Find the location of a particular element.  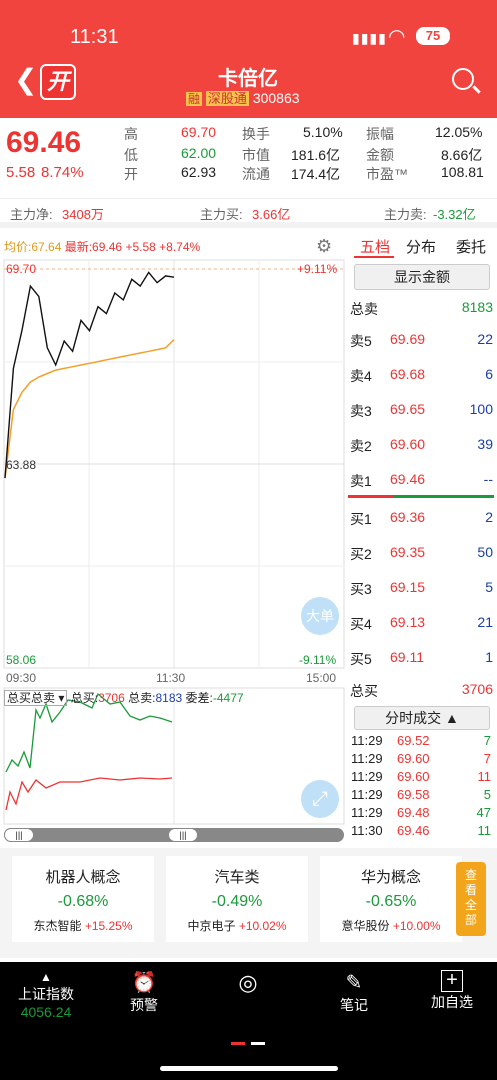

main-capital-flow: 主力净: 3408万 主力买: 3.66亿 主力卖: -3.32亿 is located at coordinates (248, 213).